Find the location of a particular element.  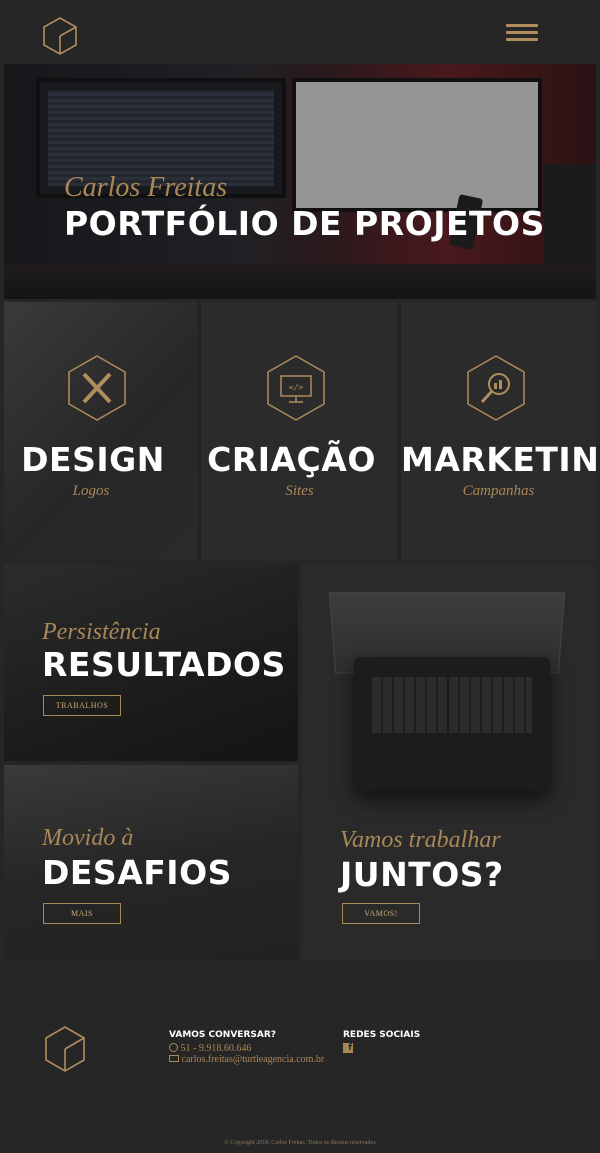

pencil-ruler-icon is located at coordinates (97, 388).